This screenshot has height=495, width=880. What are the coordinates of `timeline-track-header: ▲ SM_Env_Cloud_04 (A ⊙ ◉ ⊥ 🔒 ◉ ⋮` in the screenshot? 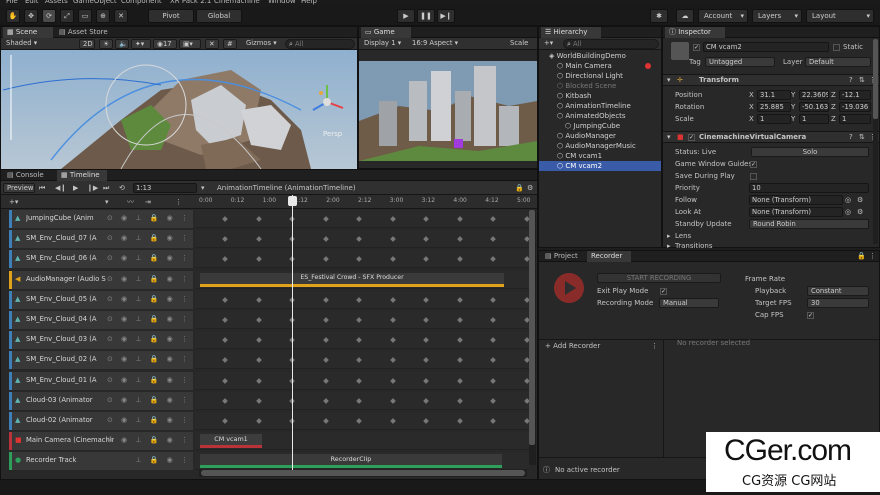 It's located at (101, 320).